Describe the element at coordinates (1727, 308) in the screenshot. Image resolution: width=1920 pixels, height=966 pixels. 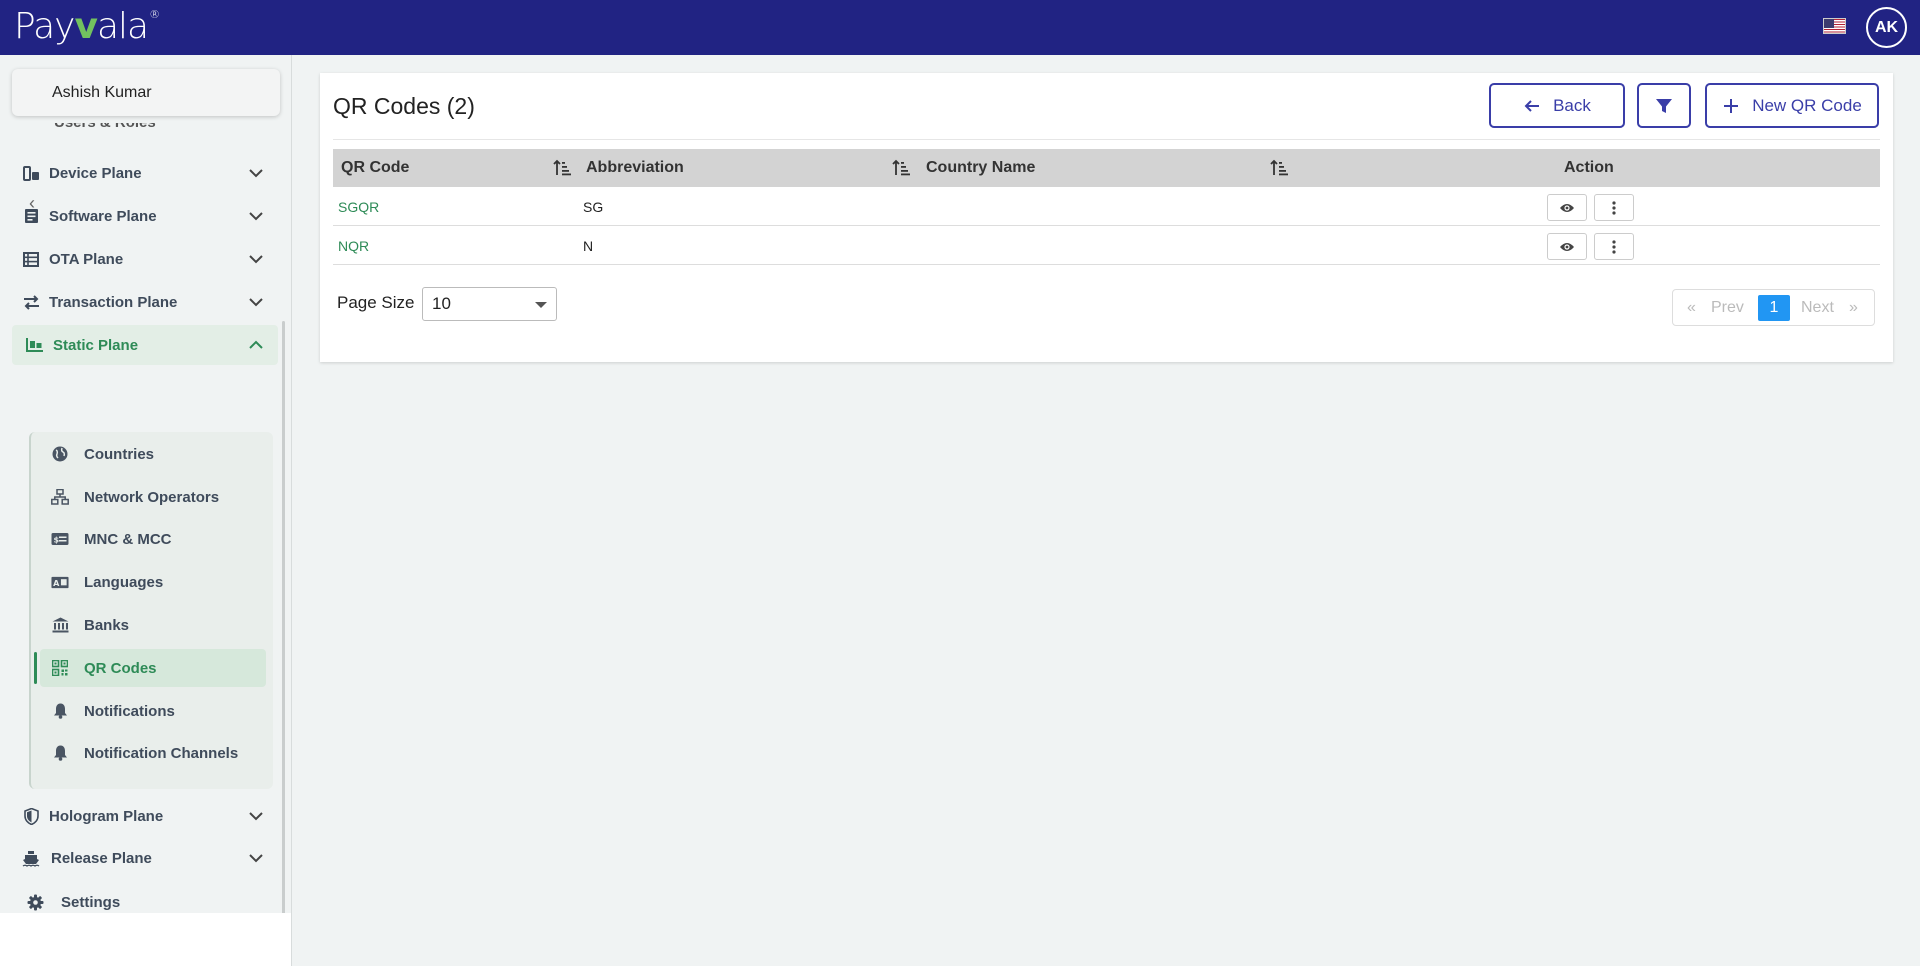
I see `prev-page-button: Prev` at that location.